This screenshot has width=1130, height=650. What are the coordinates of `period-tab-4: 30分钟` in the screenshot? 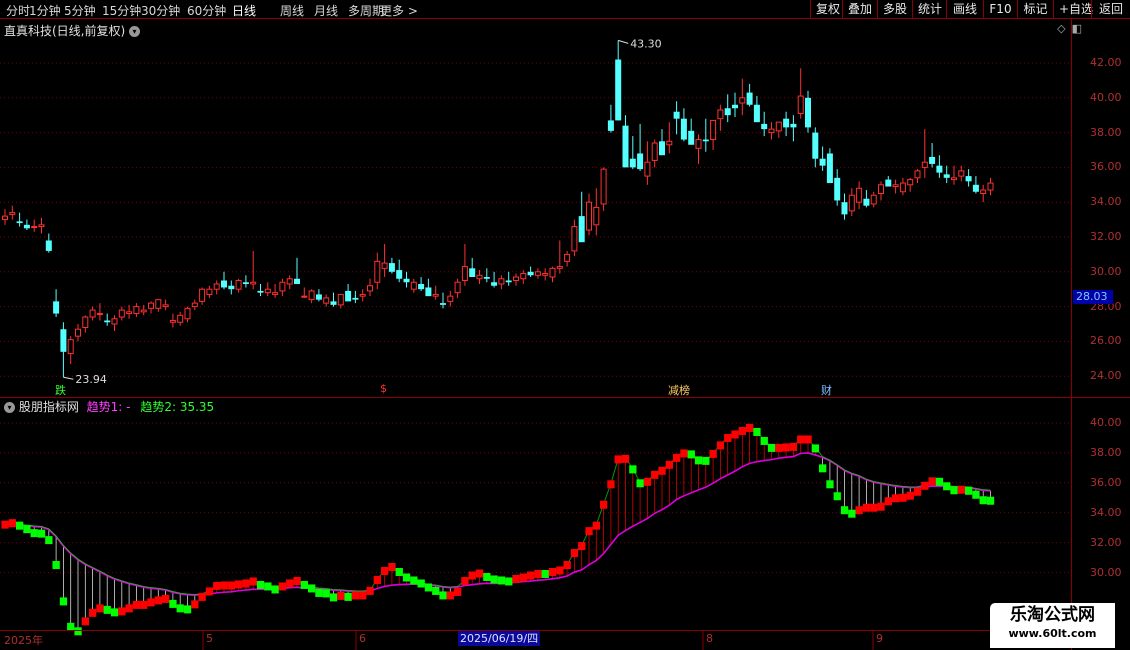 It's located at (160, 10).